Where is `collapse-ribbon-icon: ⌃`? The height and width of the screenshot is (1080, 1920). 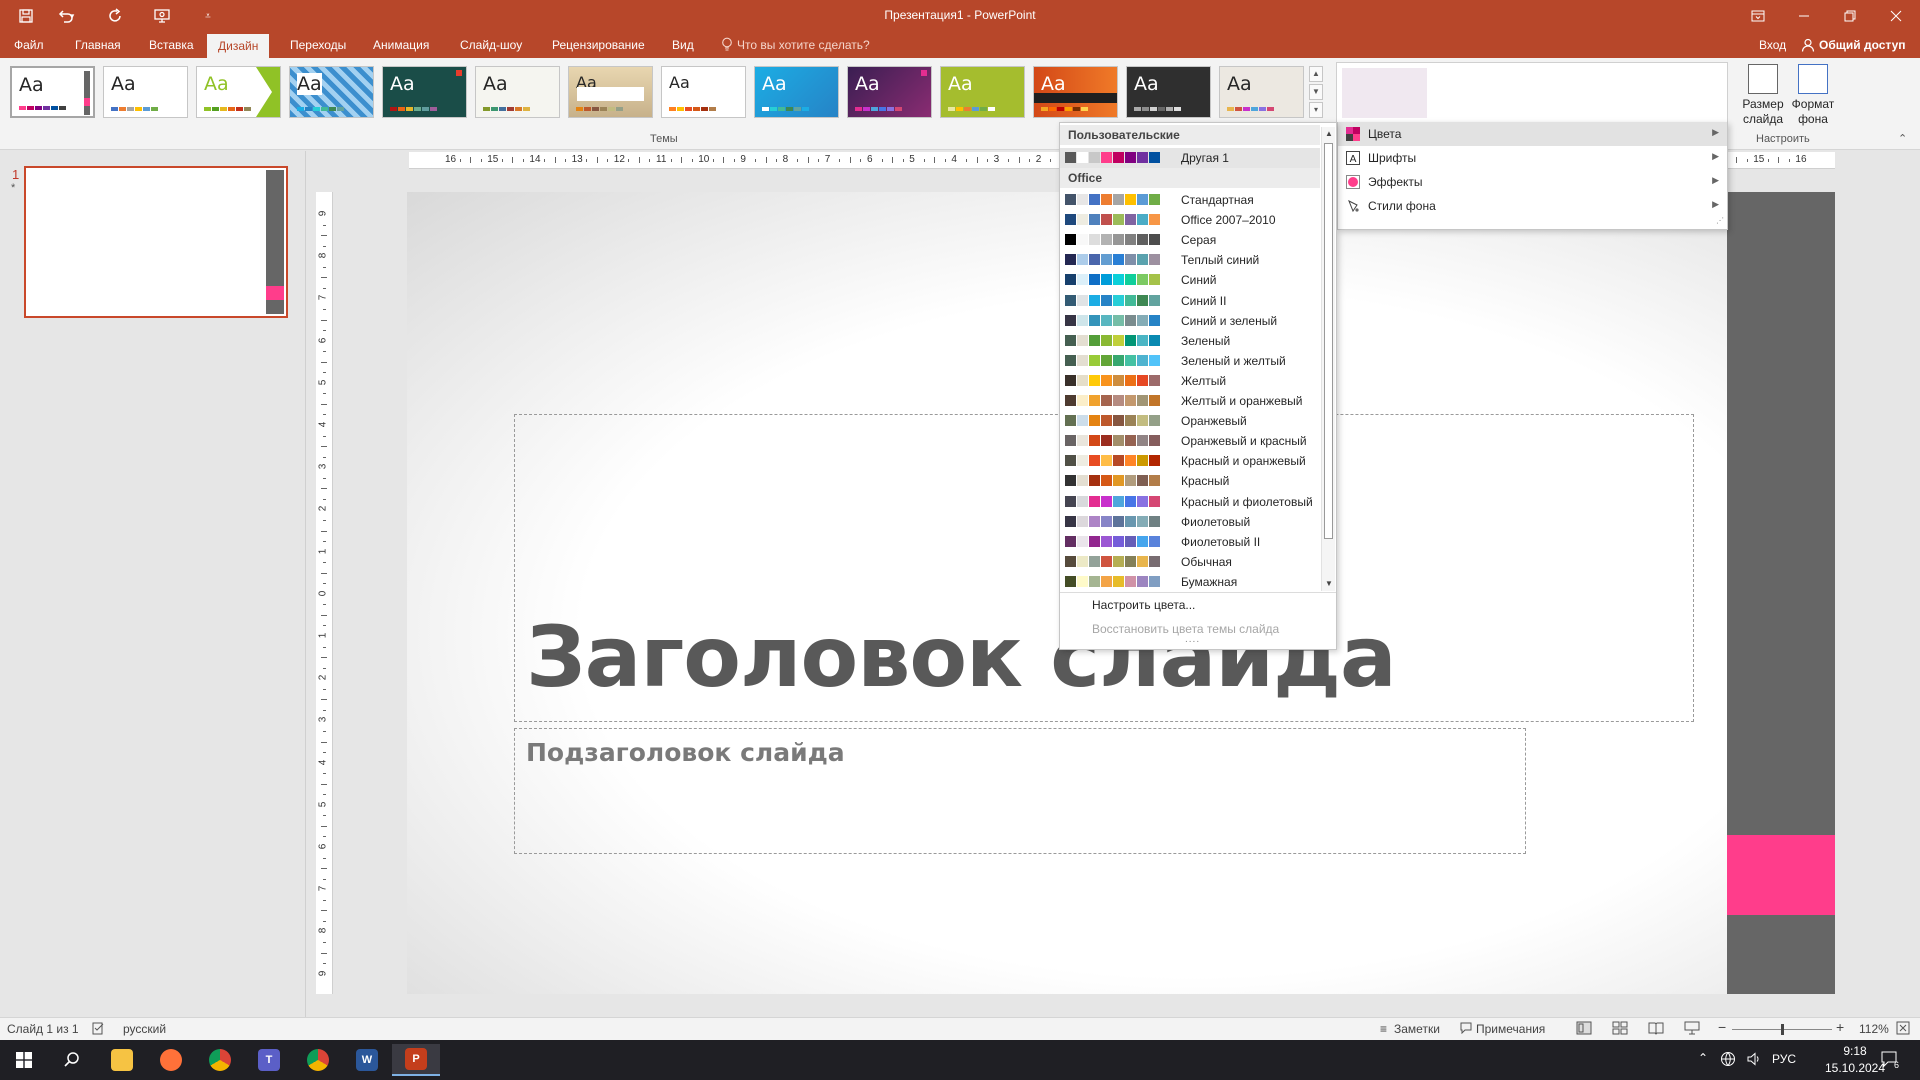 collapse-ribbon-icon: ⌃ is located at coordinates (1902, 138).